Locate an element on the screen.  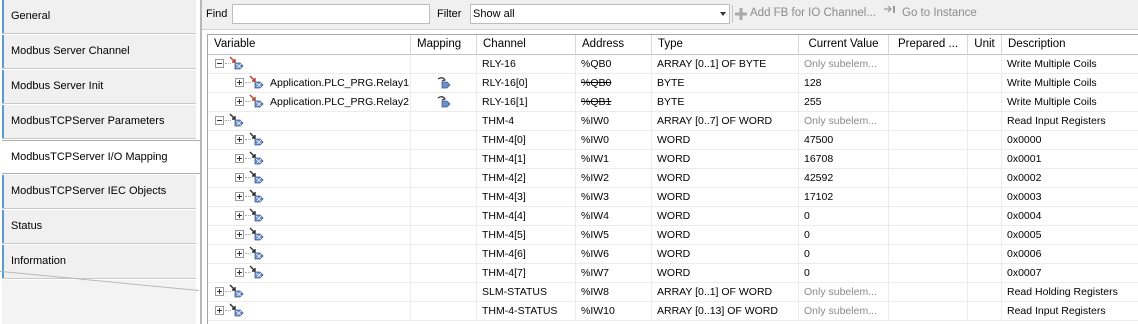
cell-type: ARRAY [0..1] OF WORD is located at coordinates (725, 292).